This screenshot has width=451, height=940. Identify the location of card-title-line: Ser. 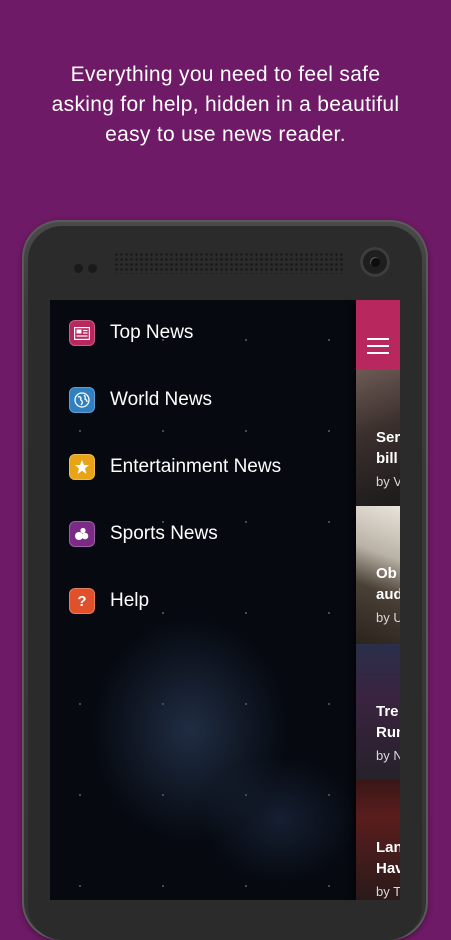
(388, 437).